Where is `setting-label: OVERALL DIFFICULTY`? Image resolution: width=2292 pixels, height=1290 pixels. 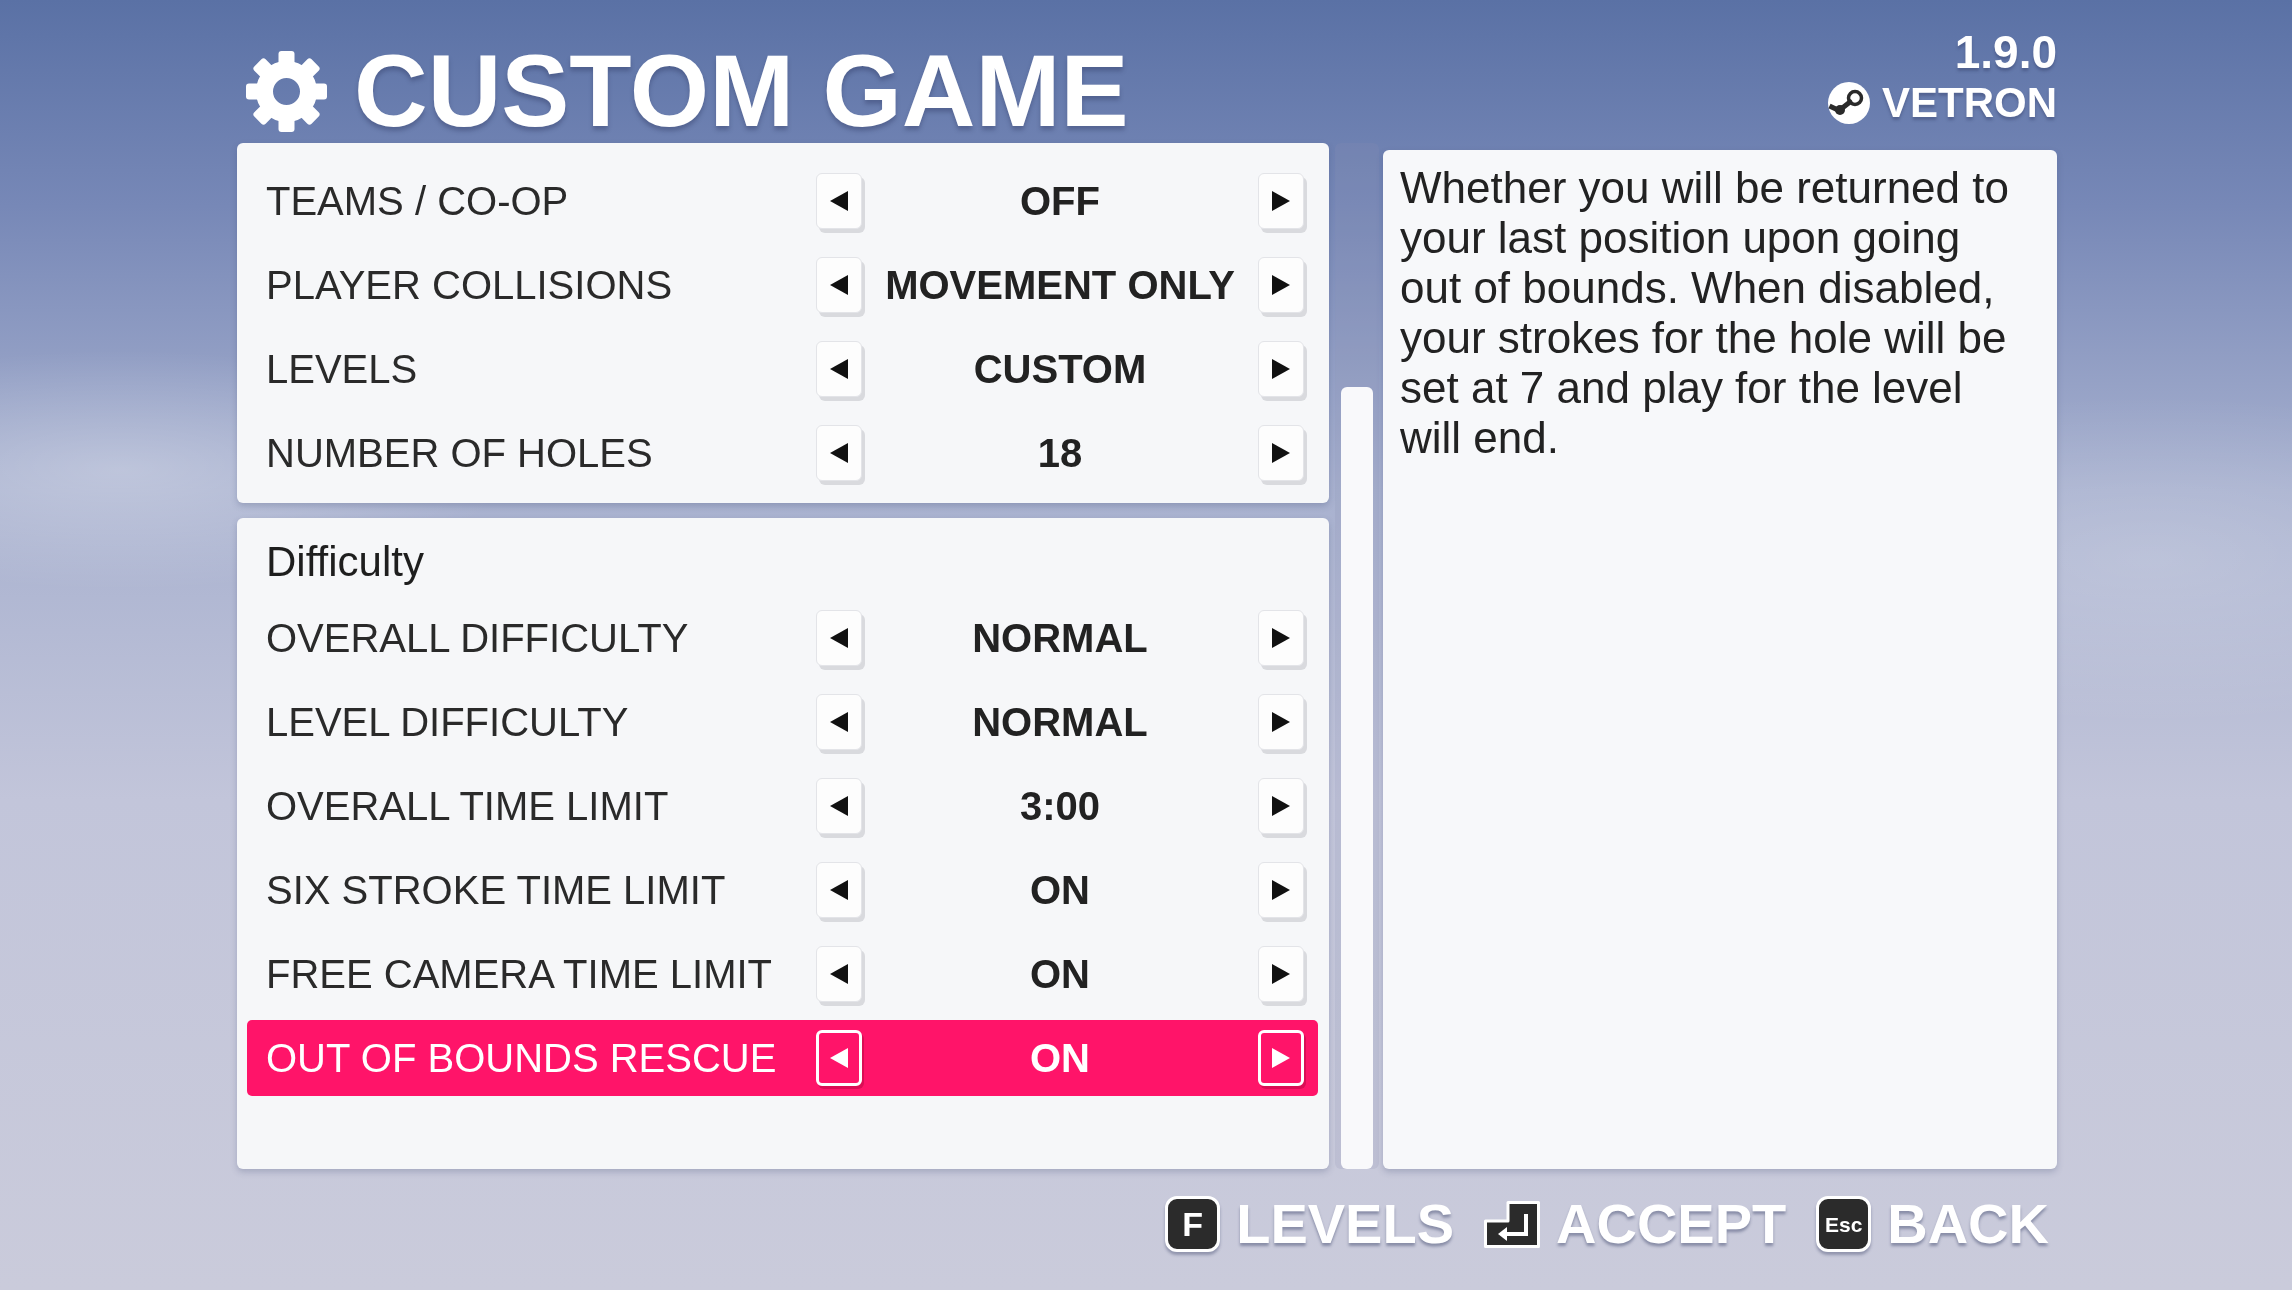
setting-label: OVERALL DIFFICULTY is located at coordinates (478, 638).